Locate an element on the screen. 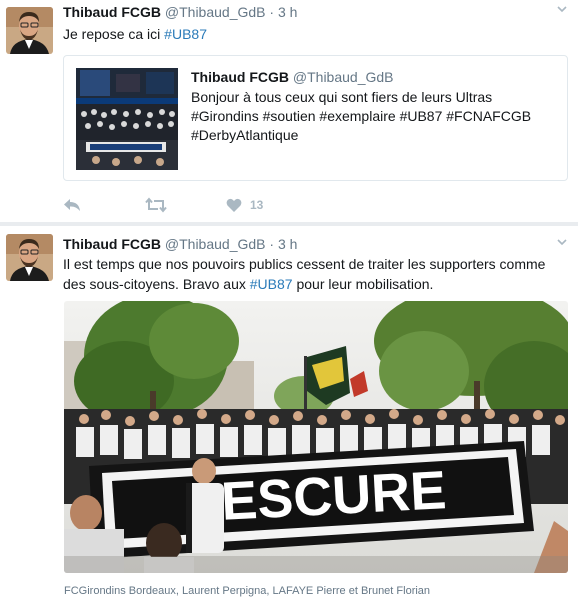 This screenshot has width=578, height=603. like-count: 13 is located at coordinates (257, 205).